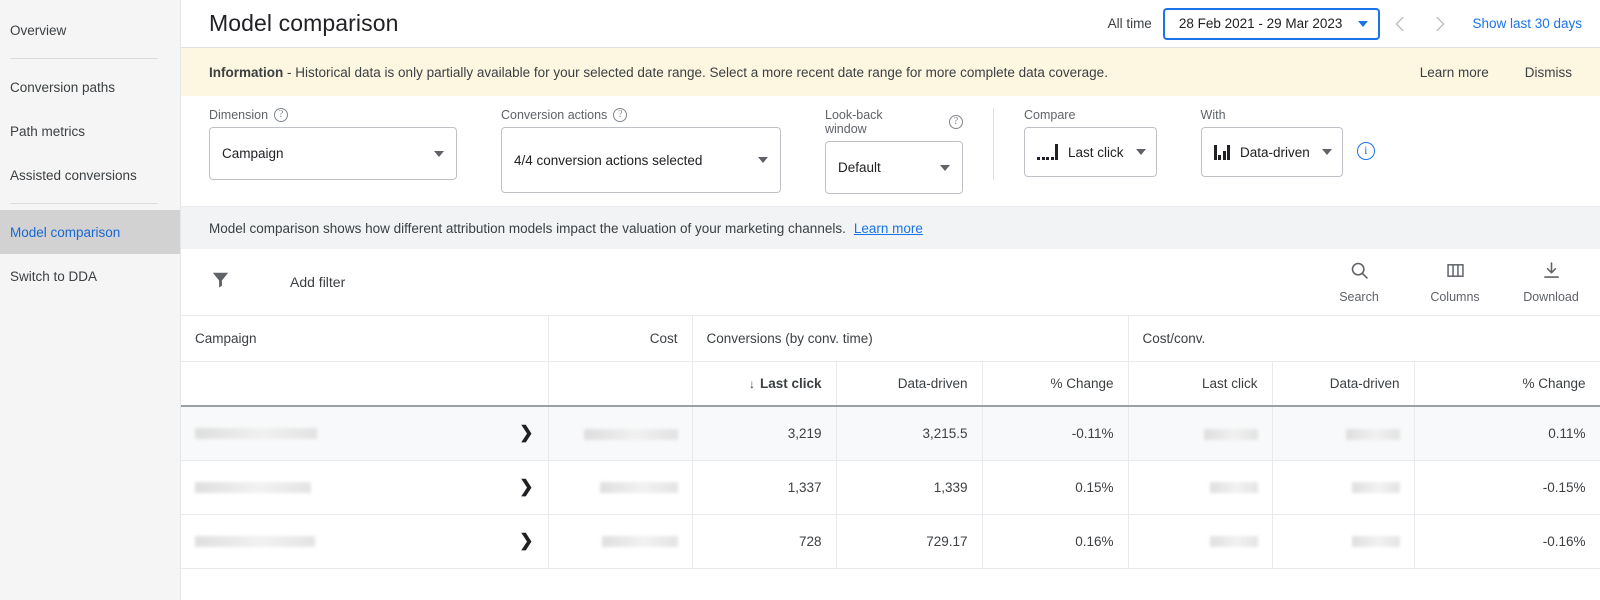 This screenshot has height=600, width=1600. Describe the element at coordinates (854, 122) in the screenshot. I see `lookback-label: Look-back window` at that location.